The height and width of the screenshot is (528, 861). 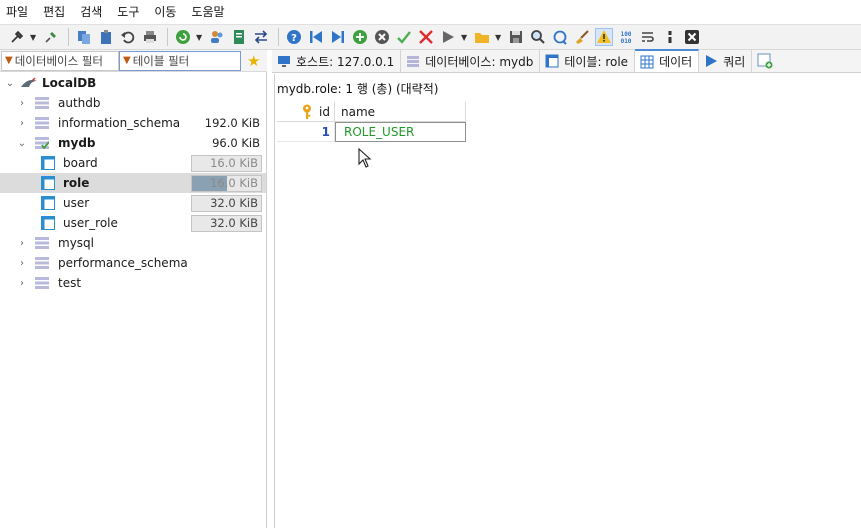 What do you see at coordinates (76, 203) in the screenshot?
I see `table-name: user` at bounding box center [76, 203].